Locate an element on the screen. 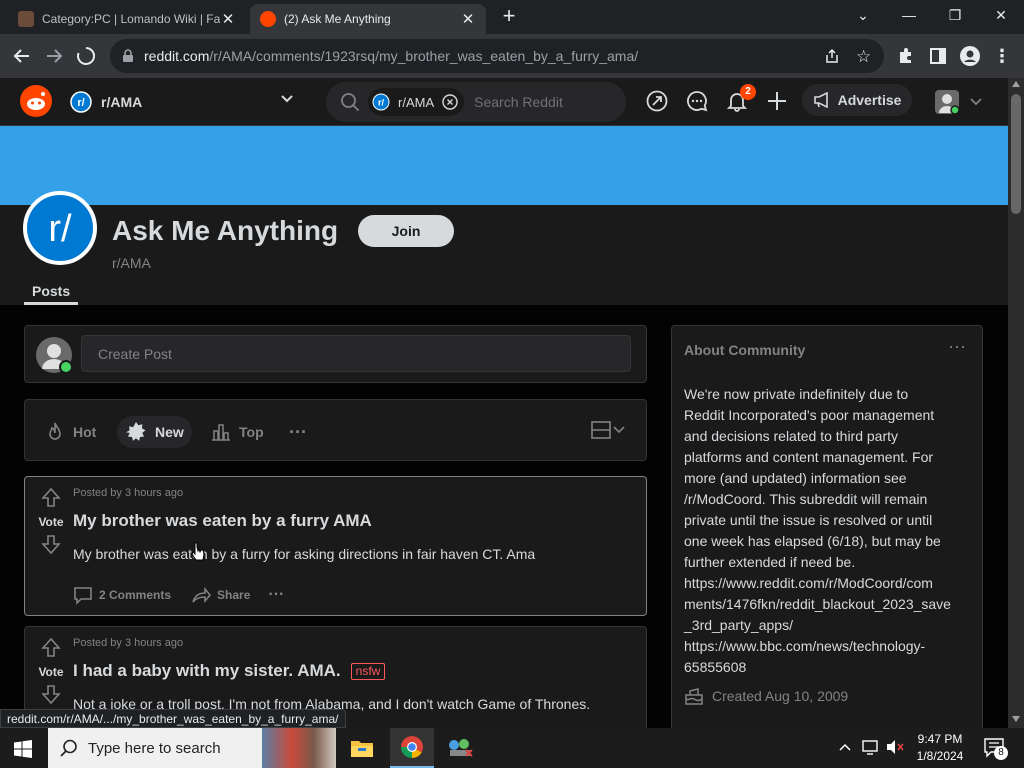 The width and height of the screenshot is (1024, 768). subreddit-icon: r/ is located at coordinates (381, 102).